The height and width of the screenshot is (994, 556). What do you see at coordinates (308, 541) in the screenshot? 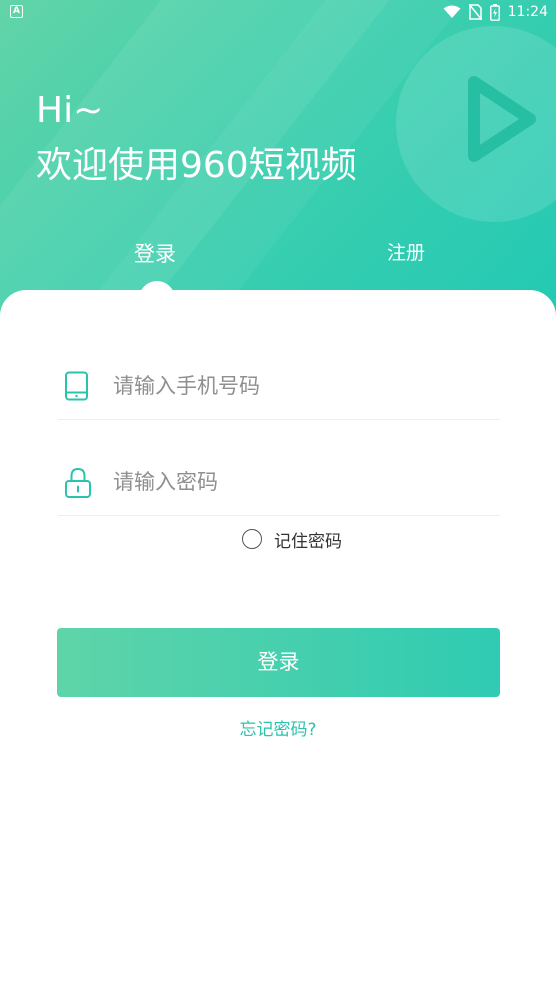
I see `remember-password-label: 记住密码` at bounding box center [308, 541].